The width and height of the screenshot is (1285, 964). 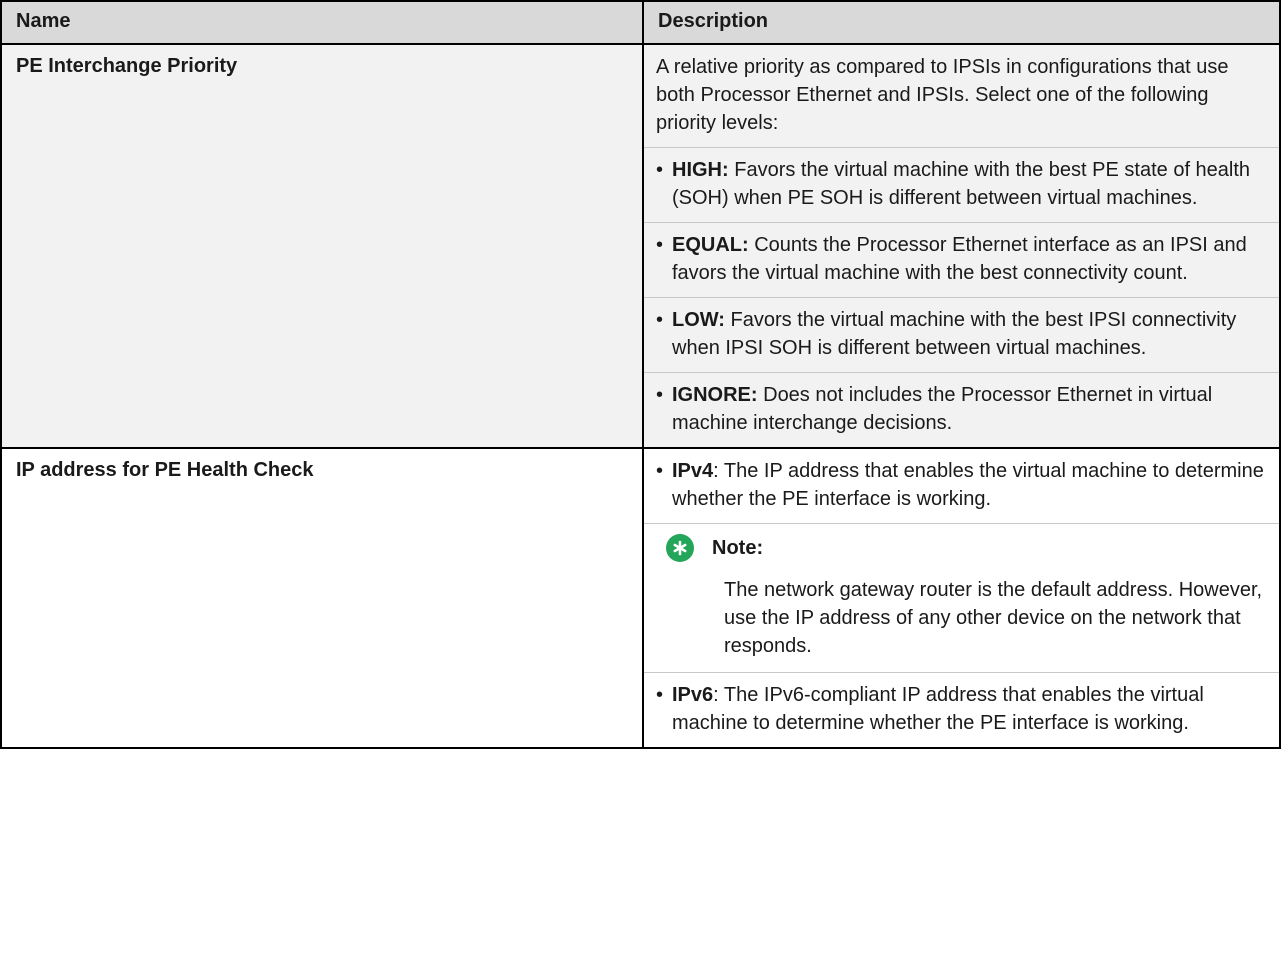 What do you see at coordinates (680, 548) in the screenshot?
I see `note-asterisk-icon` at bounding box center [680, 548].